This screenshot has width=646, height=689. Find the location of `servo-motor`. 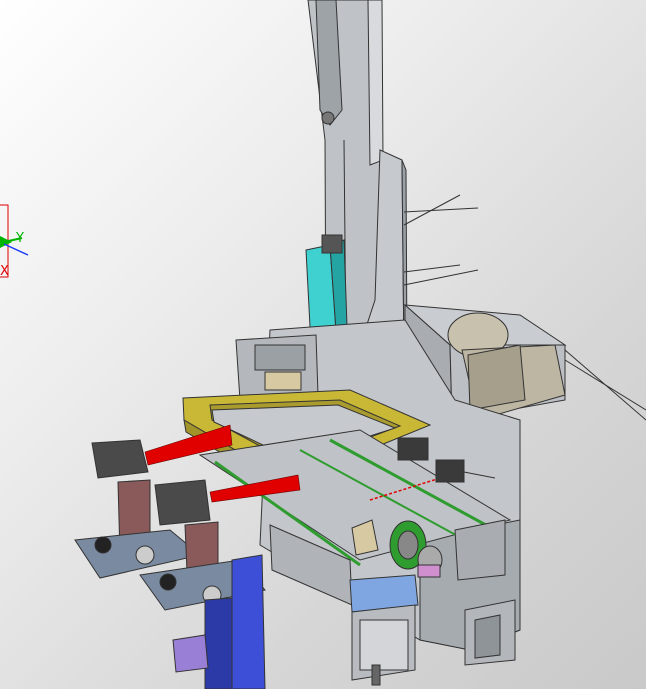

servo-motor is located at coordinates (546, 366).